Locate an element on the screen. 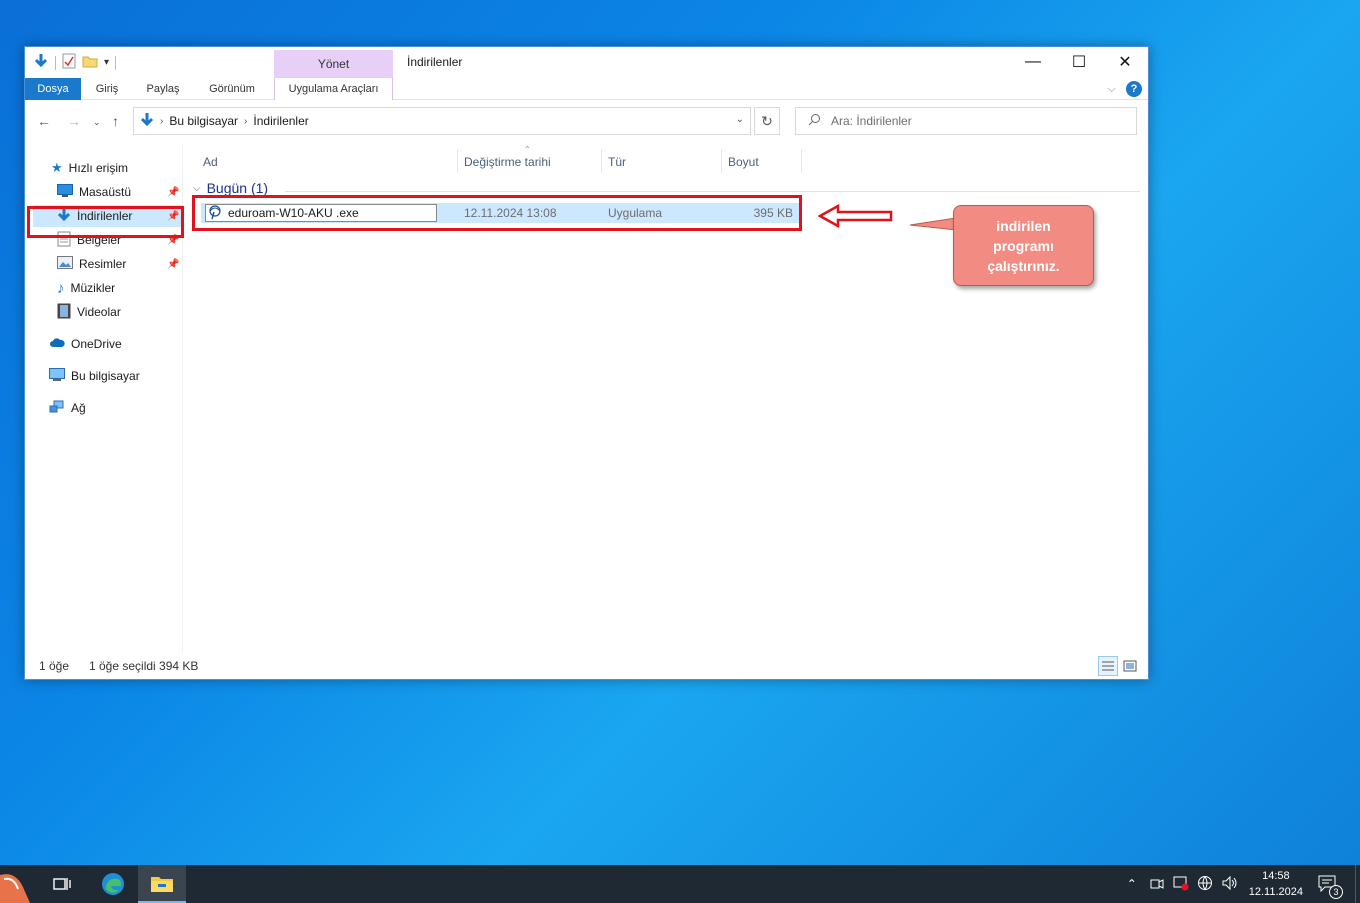 The width and height of the screenshot is (1360, 903). manage-context-header: Yönet is located at coordinates (333, 64).